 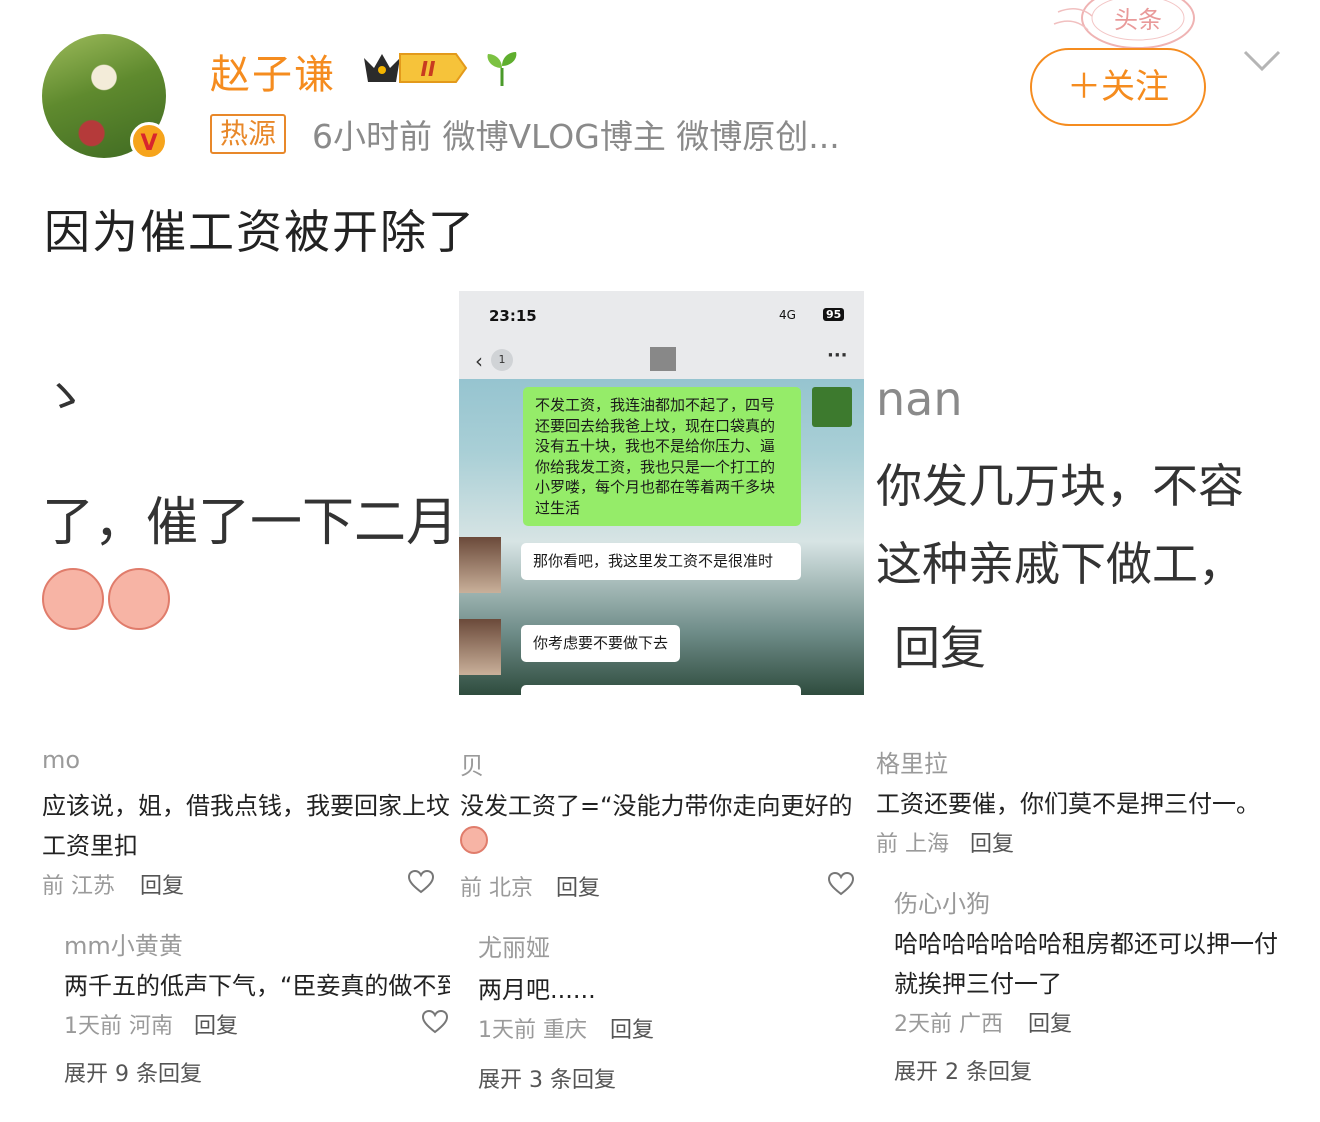 I want to click on sub-comment-meta: 2天前 广西, so click(x=948, y=1024).